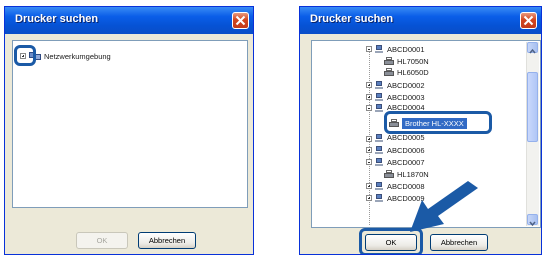 Image resolution: width=542 pixels, height=255 pixels. I want to click on vertical-scrollbar, so click(532, 134).